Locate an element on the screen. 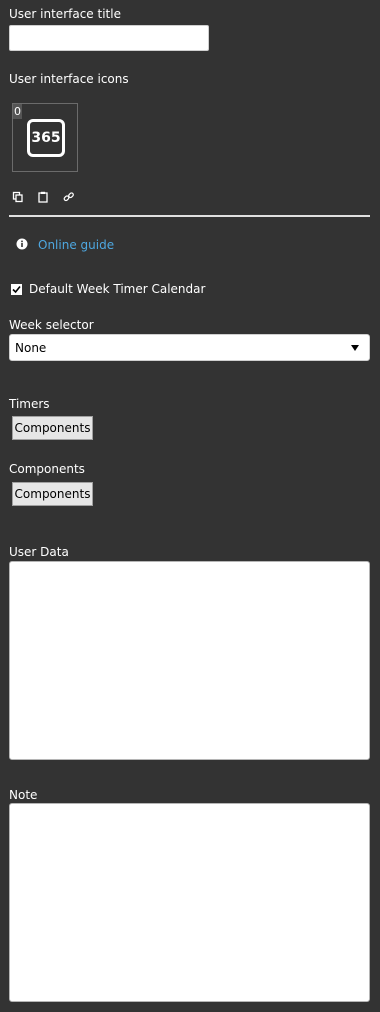 Image resolution: width=380 pixels, height=1012 pixels. user-data-label: User Data is located at coordinates (39, 552).